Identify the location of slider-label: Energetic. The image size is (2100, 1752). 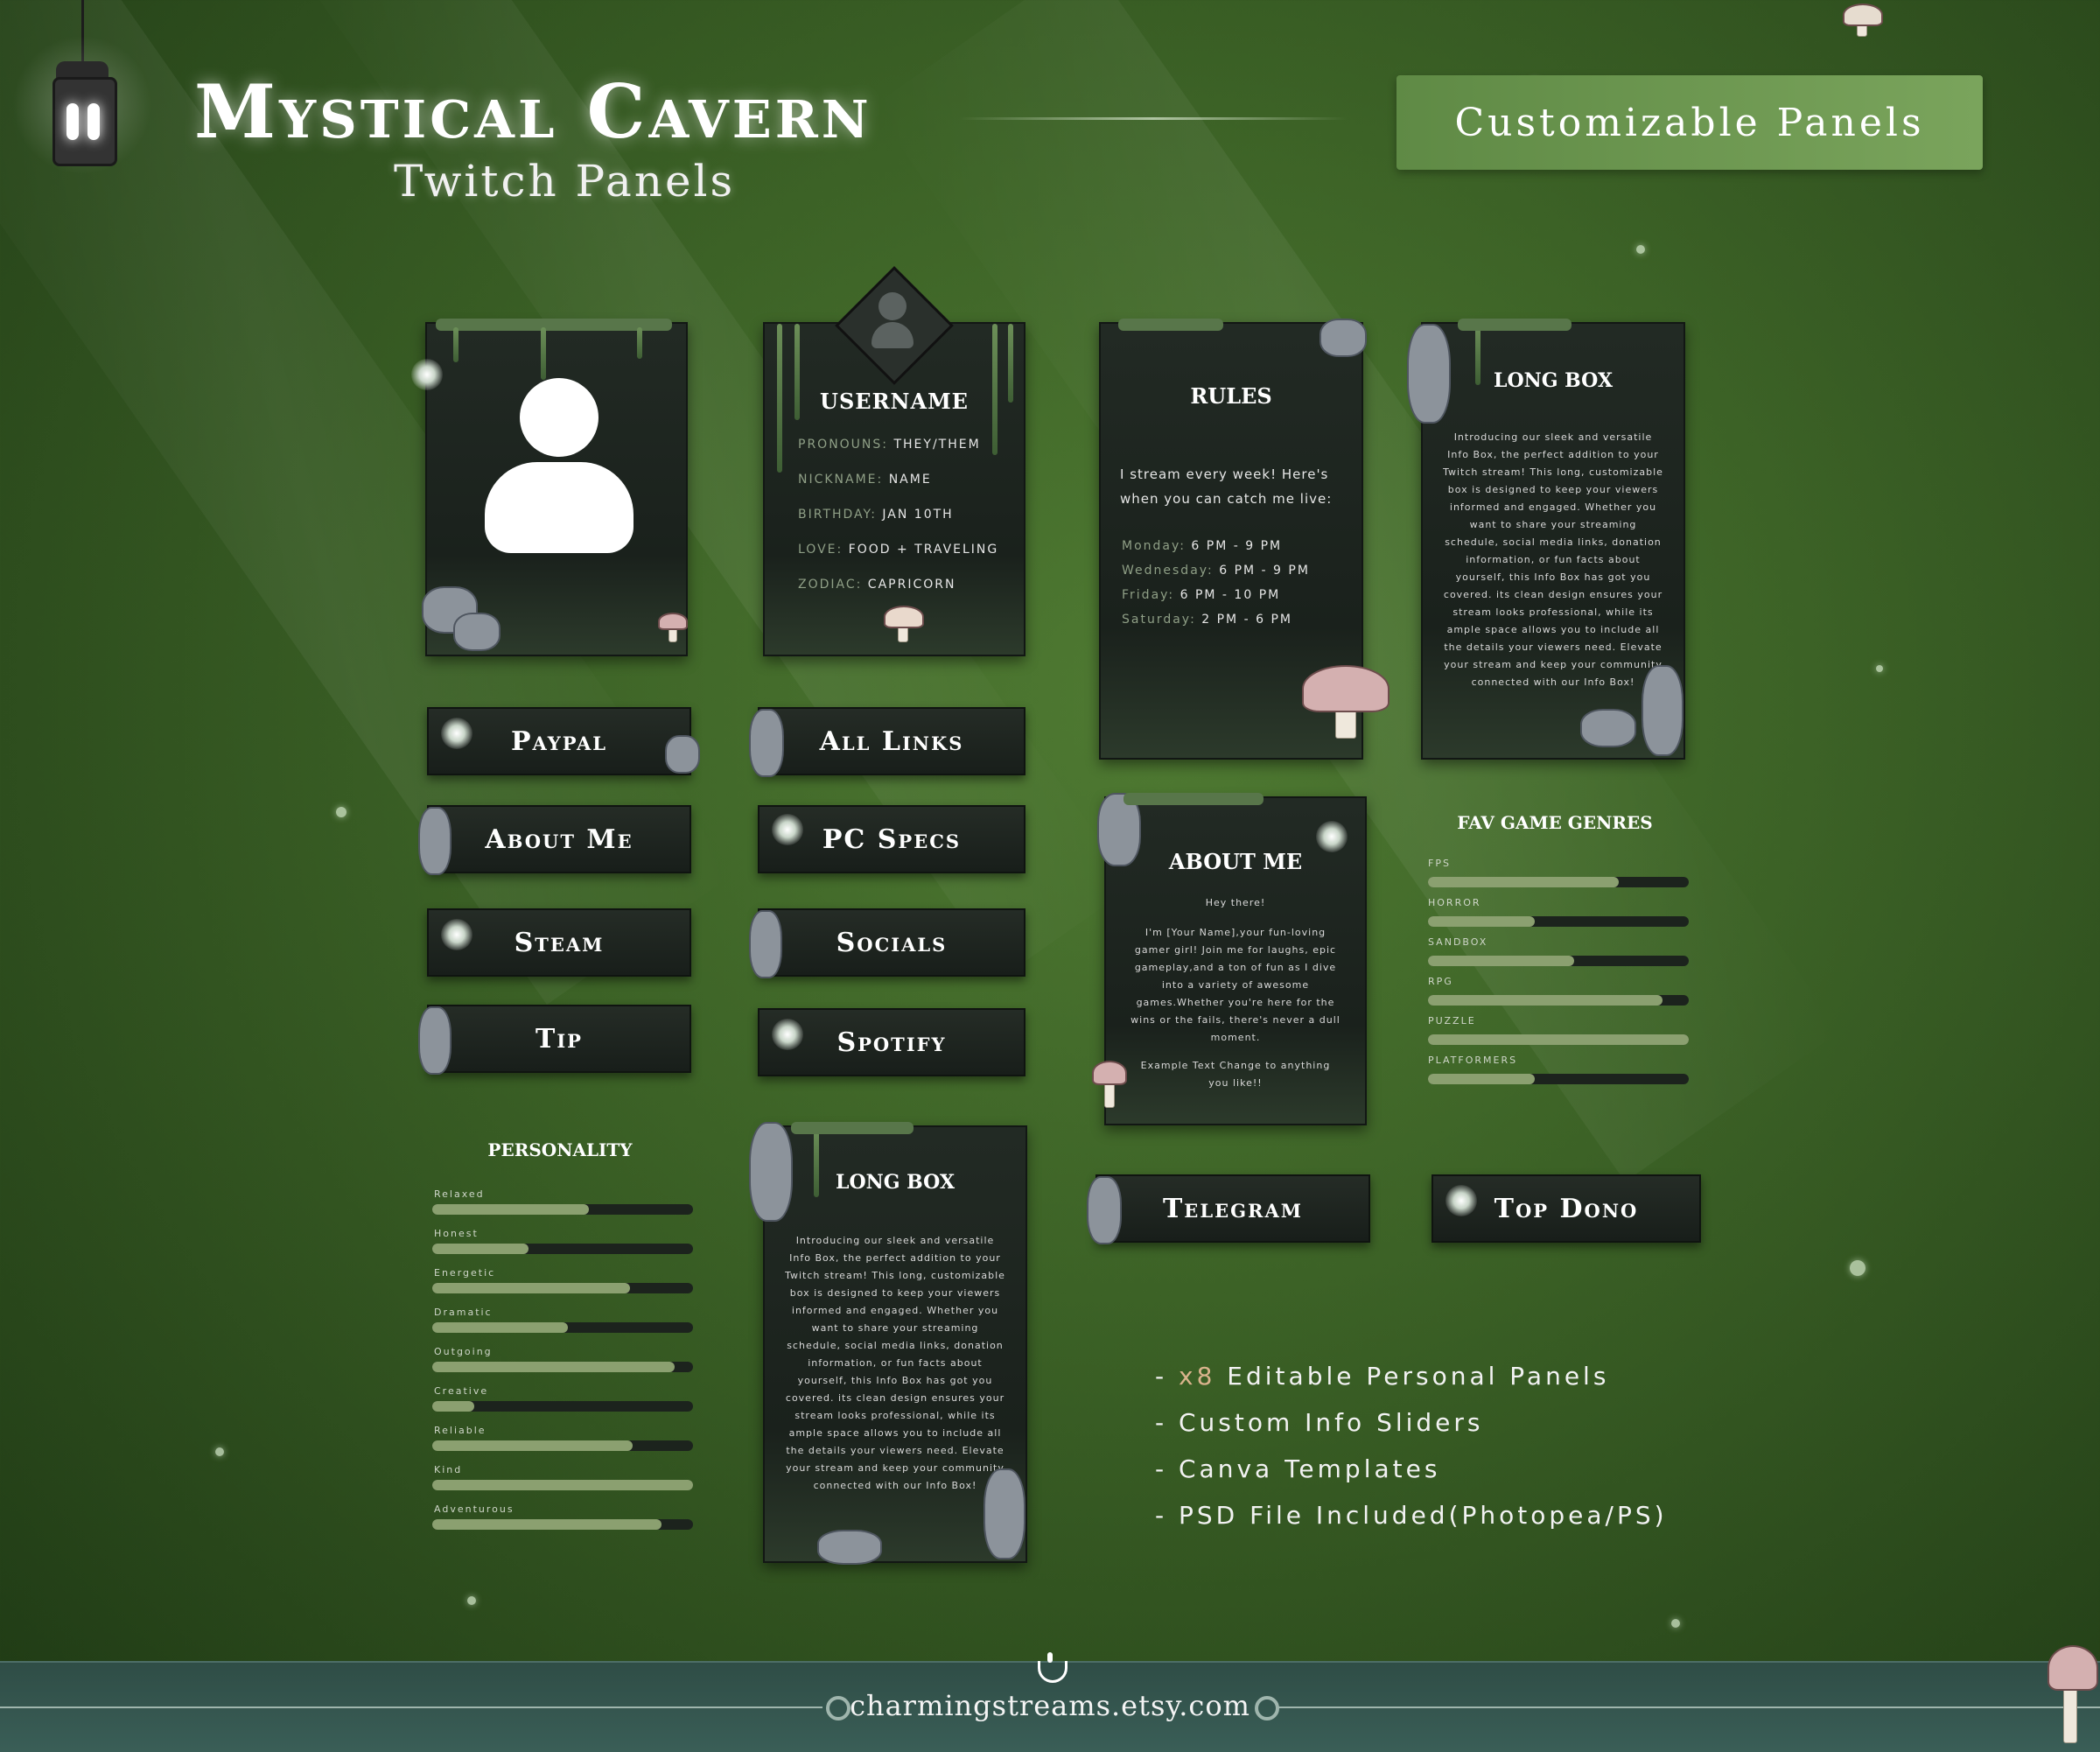
(465, 1273).